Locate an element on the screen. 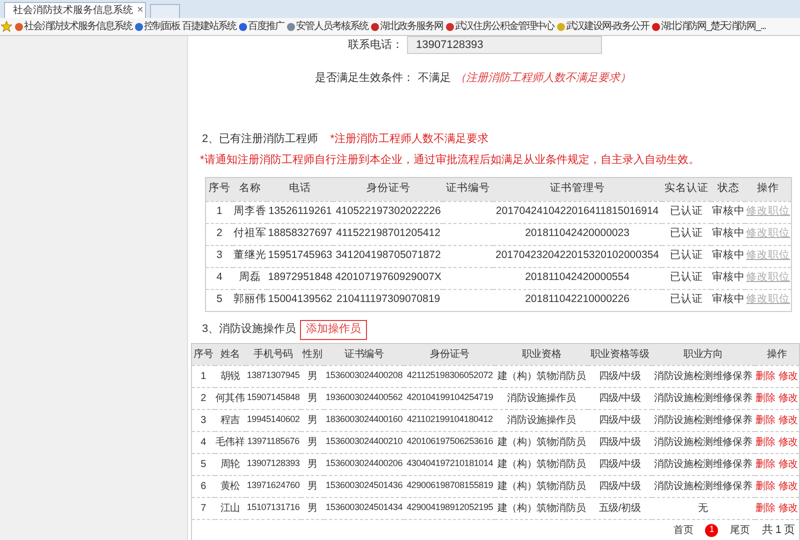 The height and width of the screenshot is (540, 800). table-cell: 程吉 is located at coordinates (230, 420).